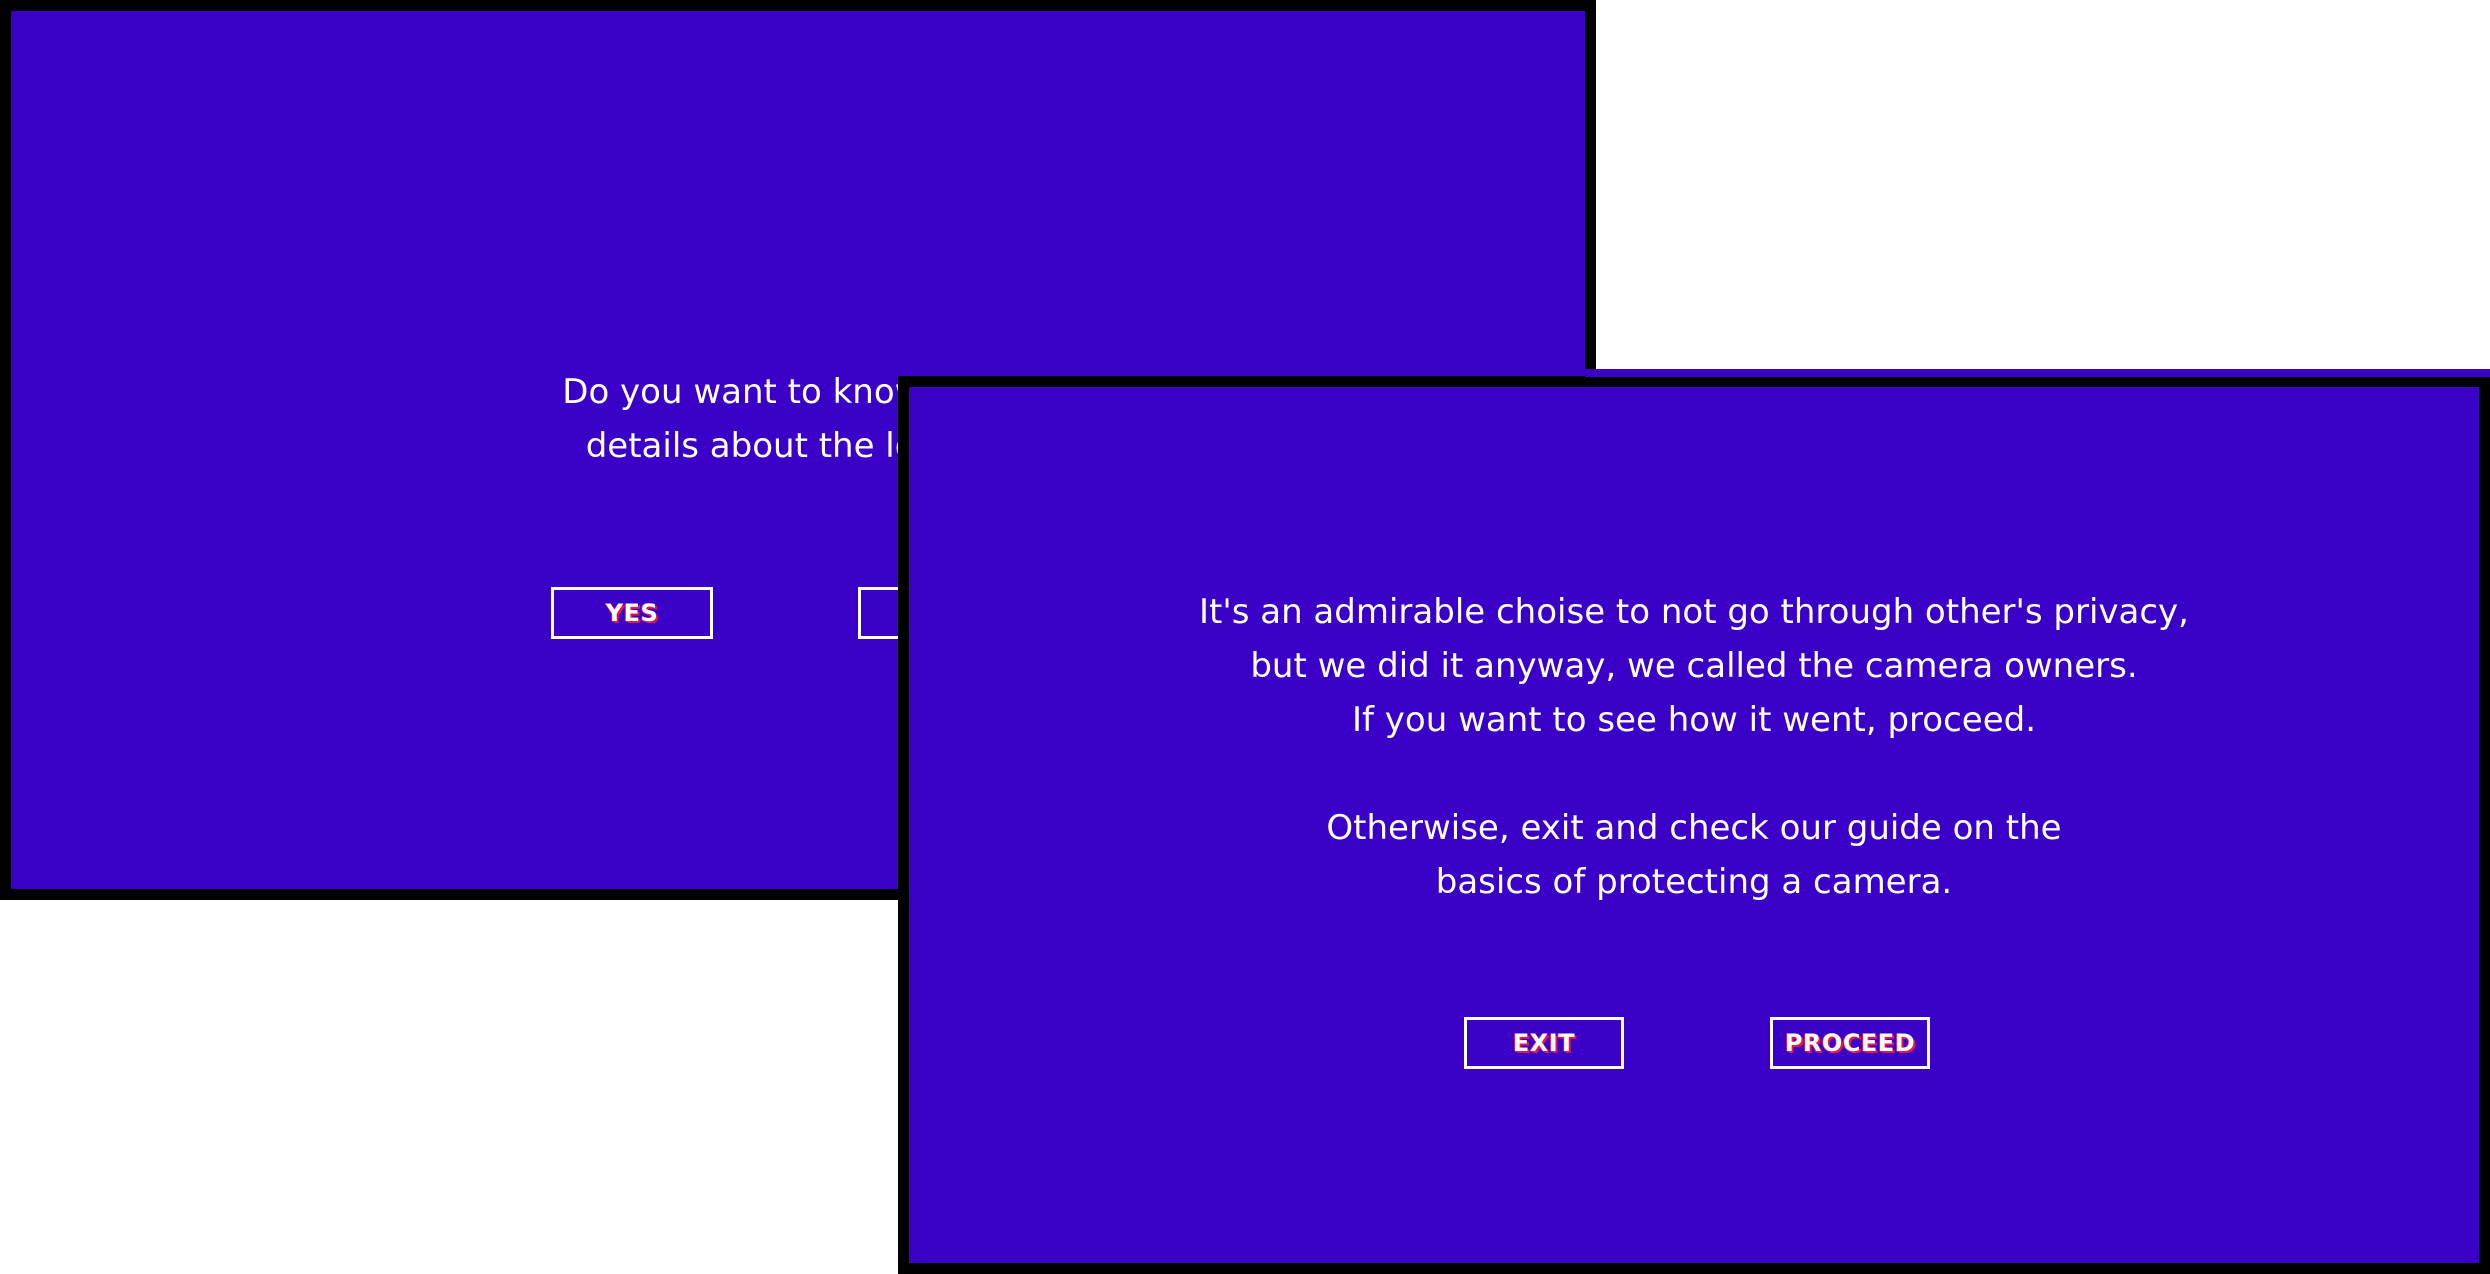 Image resolution: width=2490 pixels, height=1274 pixels. Describe the element at coordinates (1544, 1043) in the screenshot. I see `exit-button: EXIT` at that location.